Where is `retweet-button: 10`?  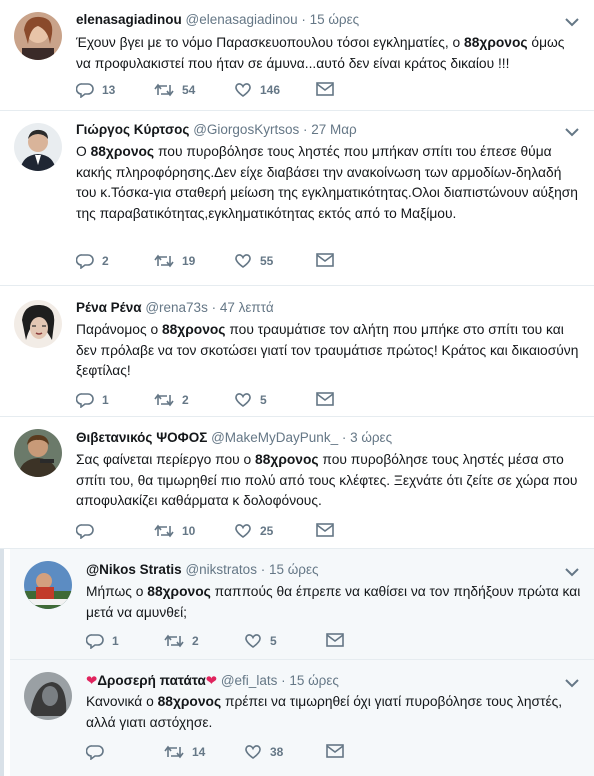
retweet-button: 10 is located at coordinates (174, 531).